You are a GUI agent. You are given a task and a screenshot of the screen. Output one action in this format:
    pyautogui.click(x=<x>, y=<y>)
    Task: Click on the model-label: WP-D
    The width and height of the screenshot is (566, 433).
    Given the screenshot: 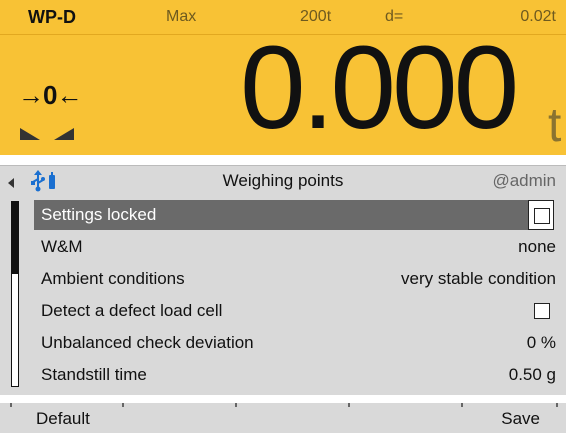 What is the action you would take?
    pyautogui.click(x=52, y=17)
    